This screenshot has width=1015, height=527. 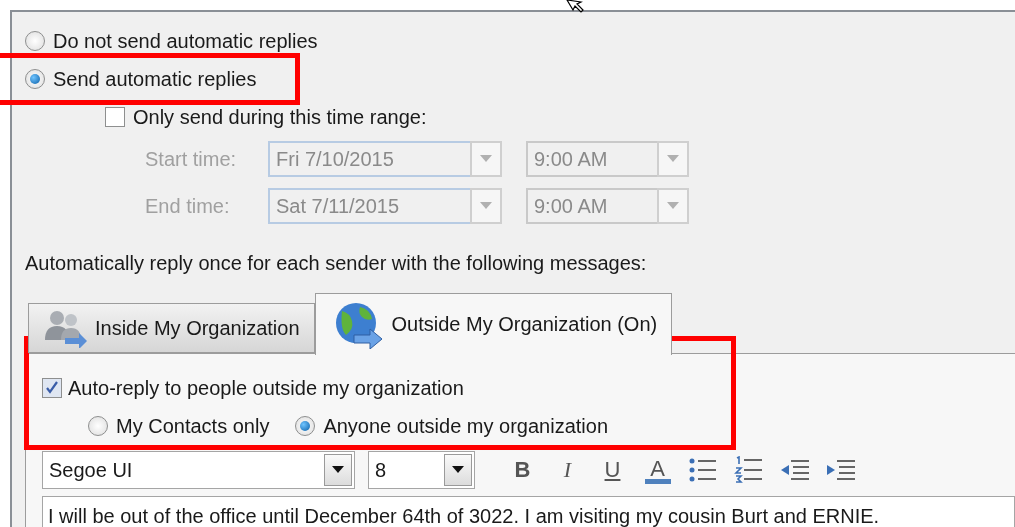 I want to click on option-label: Anyone outside my organization, so click(x=465, y=426).